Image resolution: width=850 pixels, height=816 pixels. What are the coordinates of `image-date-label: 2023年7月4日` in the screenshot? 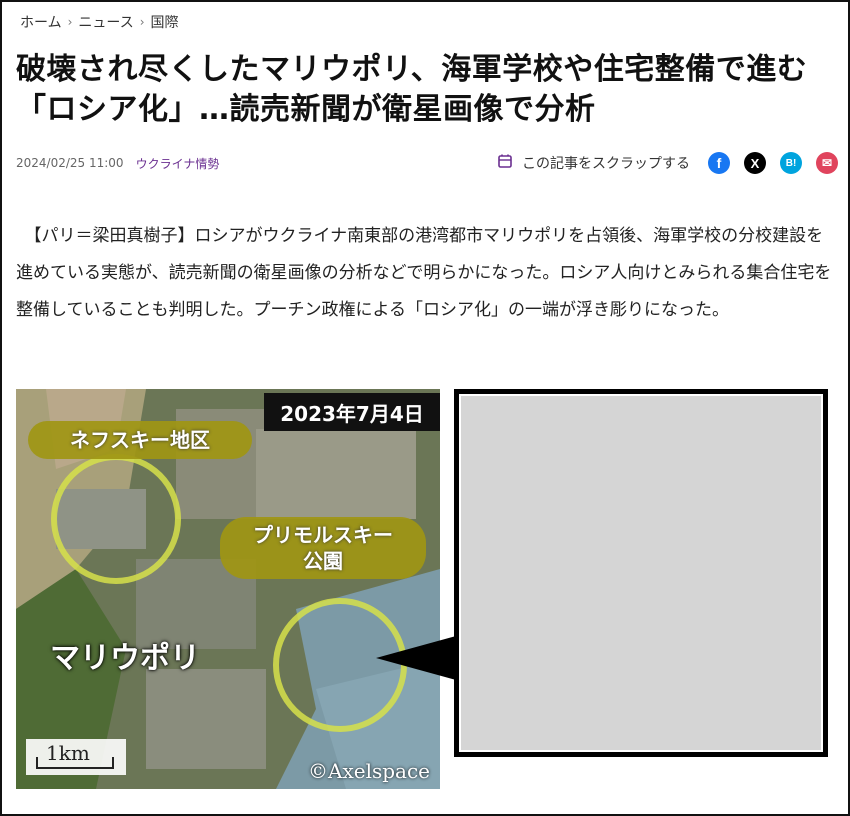 It's located at (352, 412).